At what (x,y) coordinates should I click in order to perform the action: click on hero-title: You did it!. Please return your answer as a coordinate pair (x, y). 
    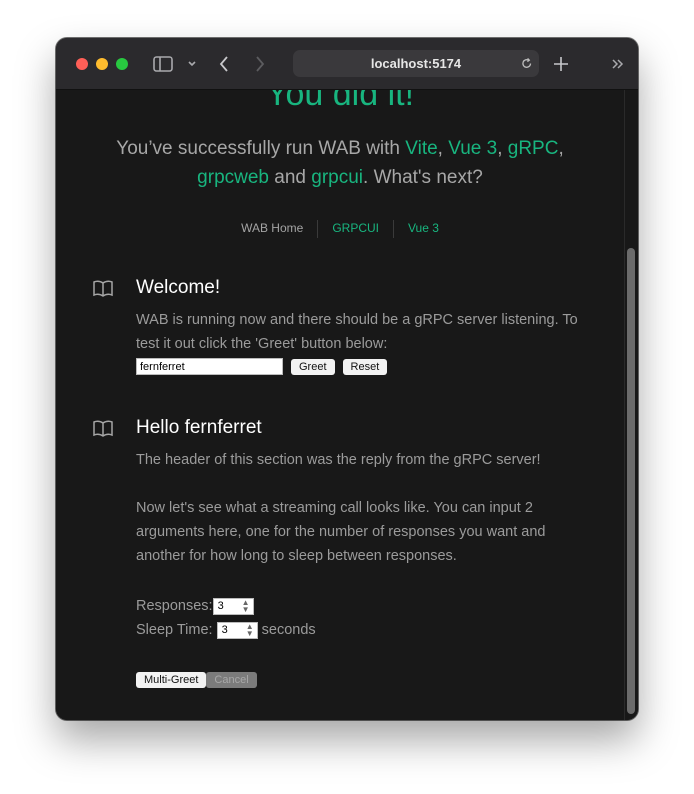
    Looking at the image, I should click on (340, 101).